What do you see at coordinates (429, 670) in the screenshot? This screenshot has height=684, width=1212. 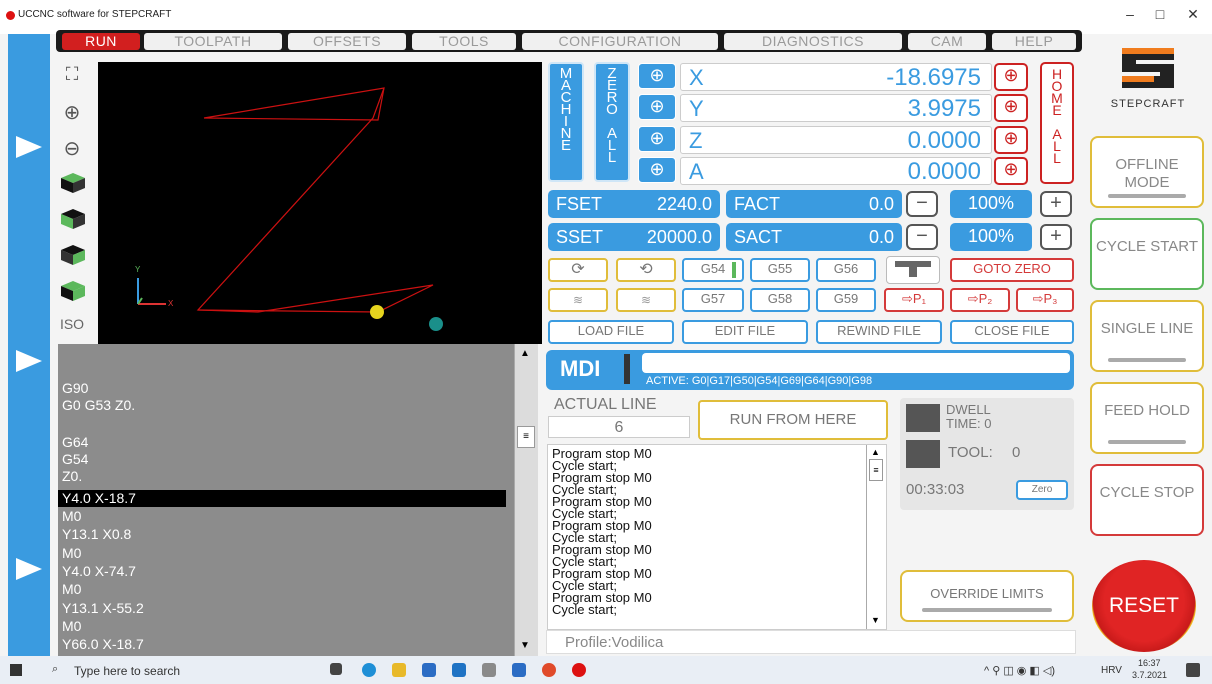 I see `store-icon` at bounding box center [429, 670].